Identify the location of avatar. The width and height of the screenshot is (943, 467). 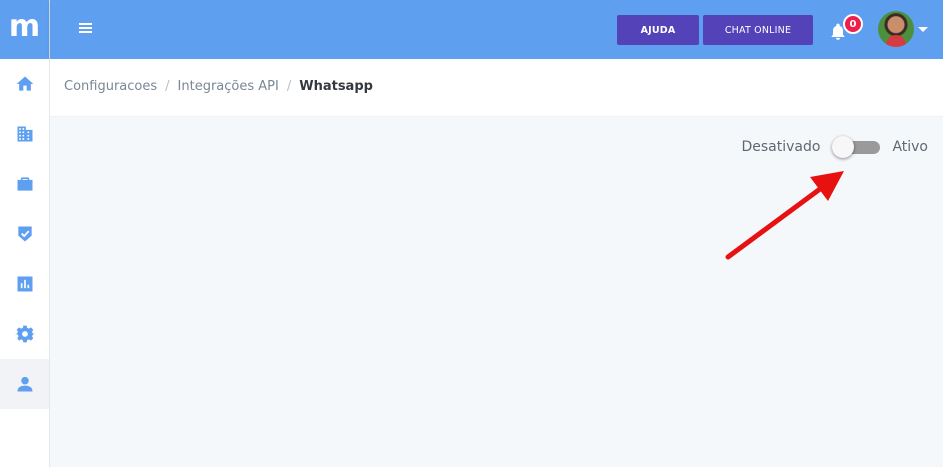
(896, 29).